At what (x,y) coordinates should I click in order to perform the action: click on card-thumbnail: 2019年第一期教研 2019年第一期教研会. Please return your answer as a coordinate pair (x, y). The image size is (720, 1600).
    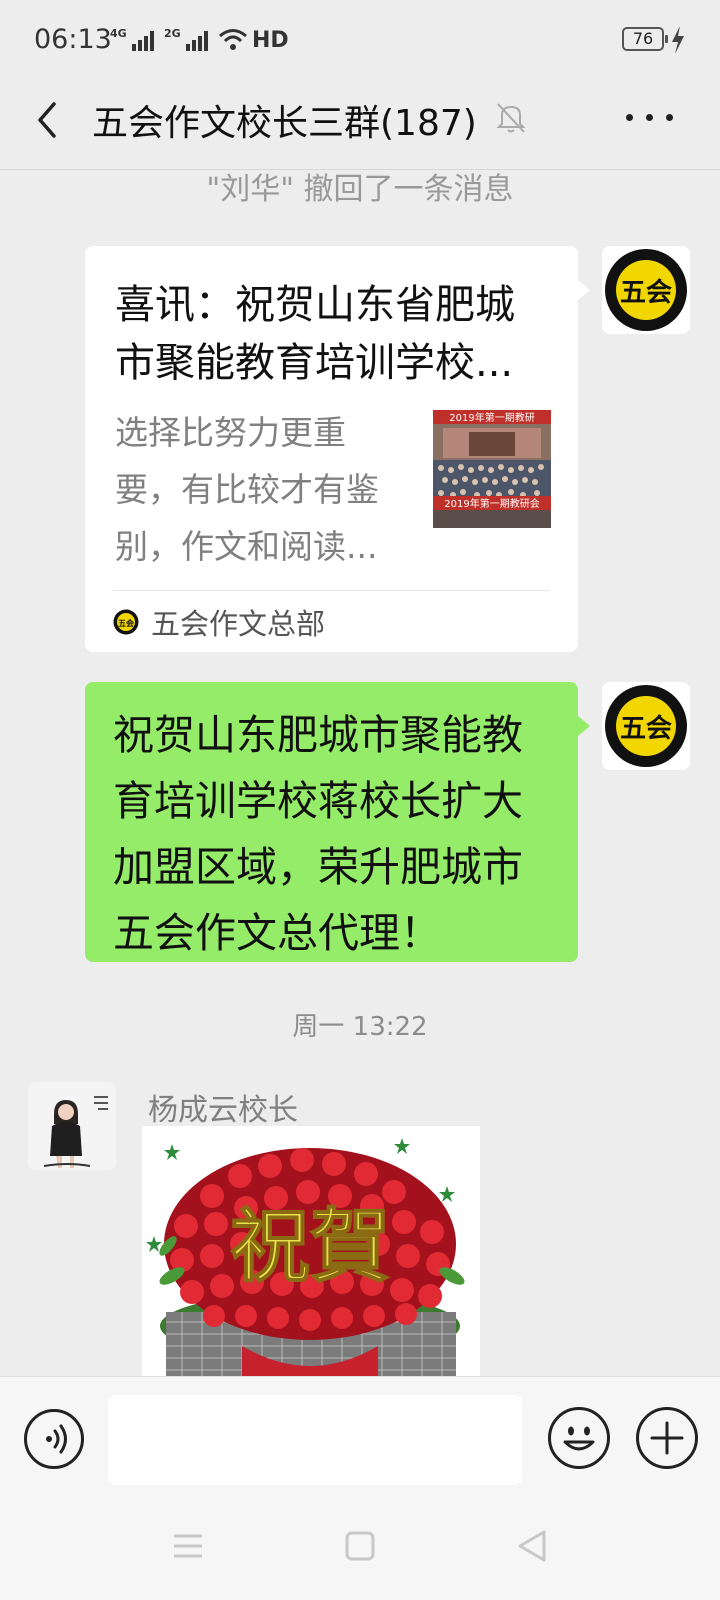
    Looking at the image, I should click on (492, 469).